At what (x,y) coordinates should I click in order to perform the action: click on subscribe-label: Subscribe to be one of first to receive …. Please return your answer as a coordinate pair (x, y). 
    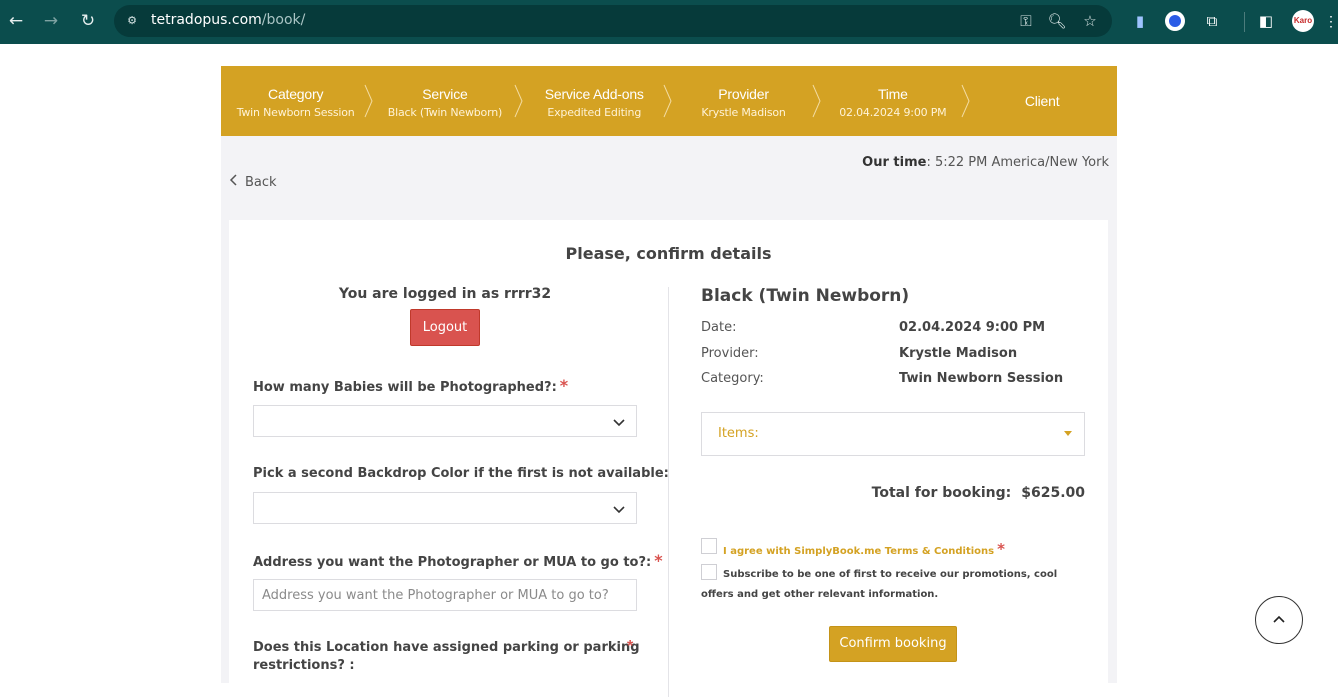
    Looking at the image, I should click on (879, 584).